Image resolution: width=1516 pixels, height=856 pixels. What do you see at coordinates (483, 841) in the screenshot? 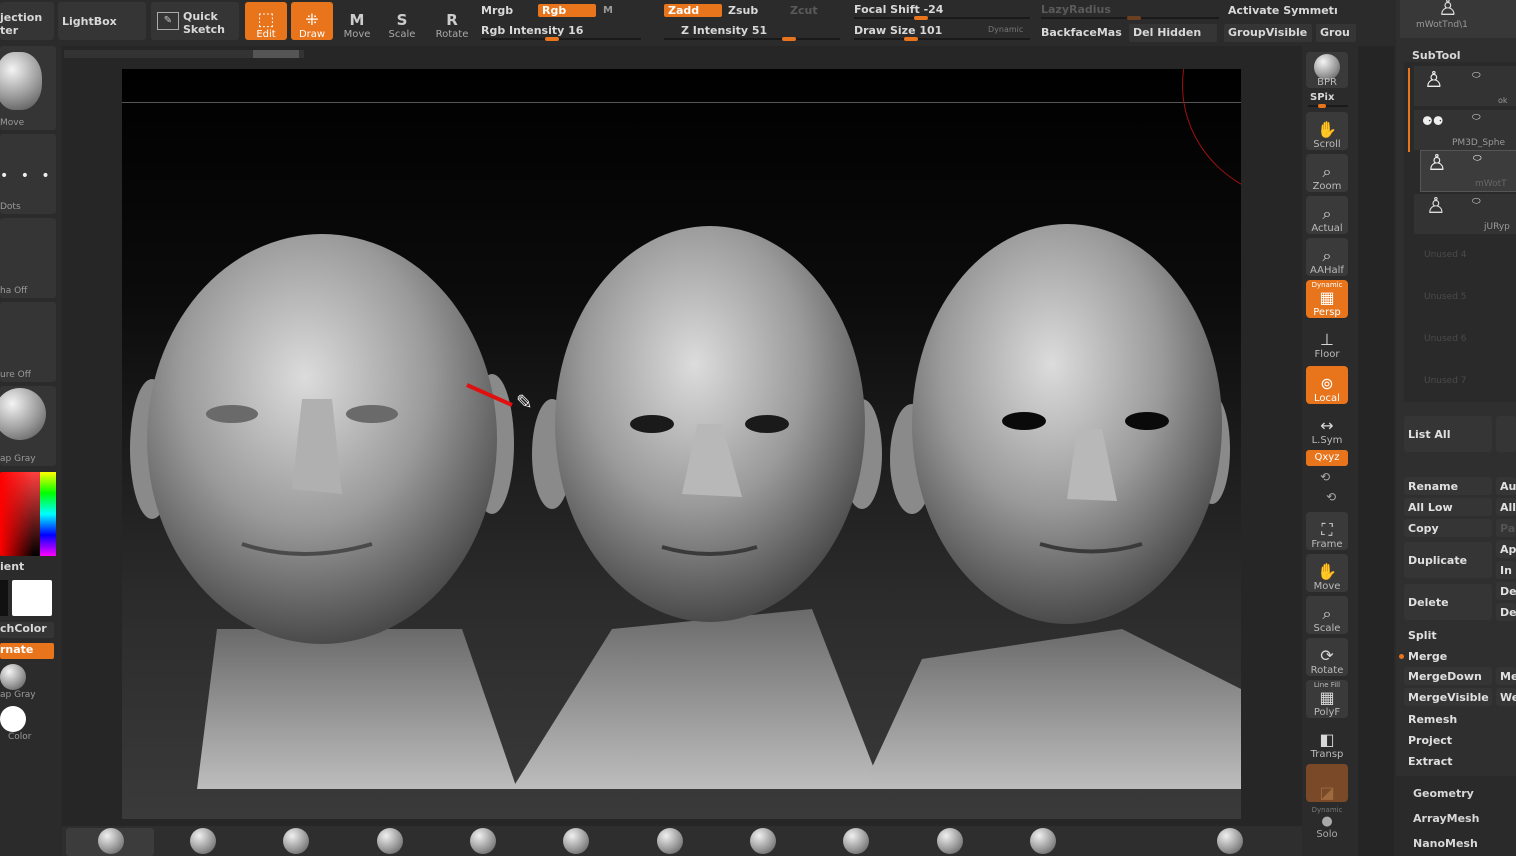
I see `shelf-brush-5-icon` at bounding box center [483, 841].